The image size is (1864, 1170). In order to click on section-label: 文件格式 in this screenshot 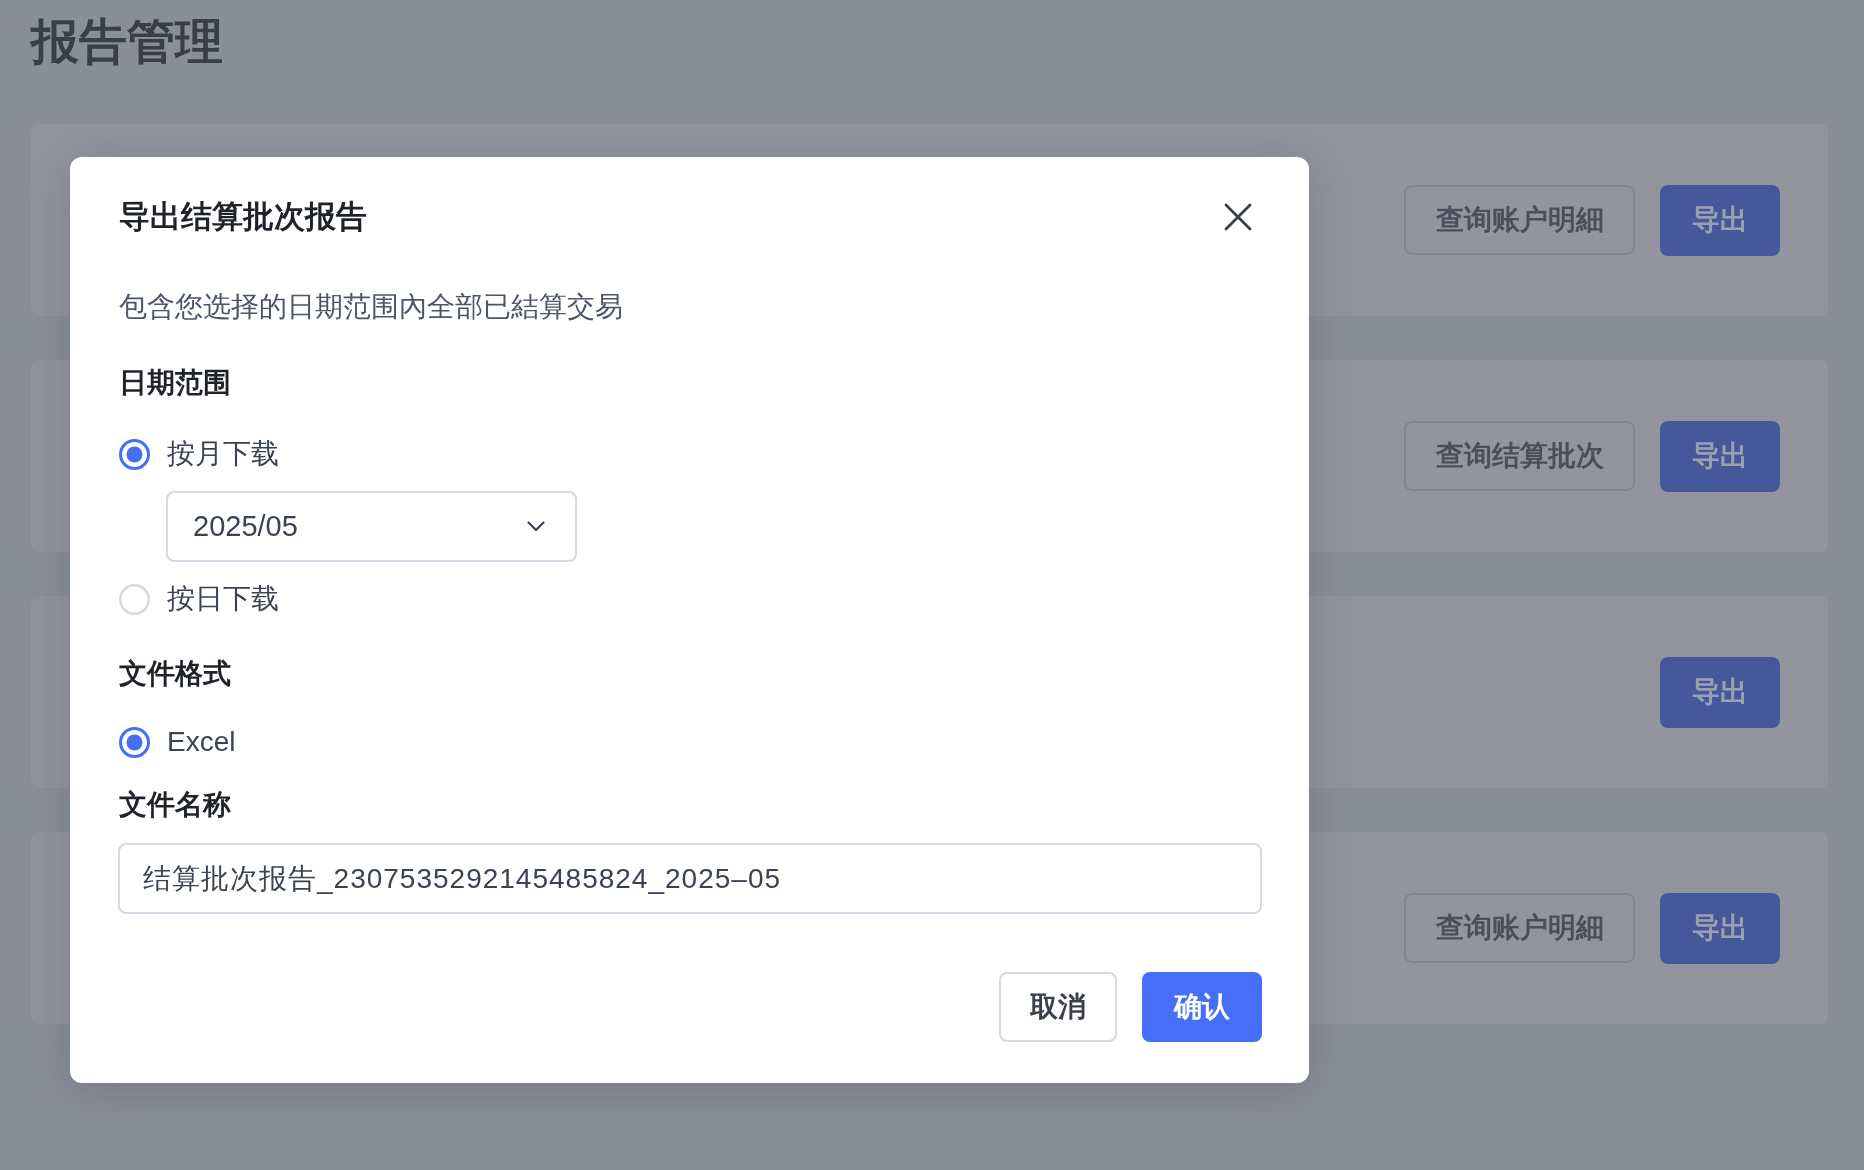, I will do `click(175, 674)`.